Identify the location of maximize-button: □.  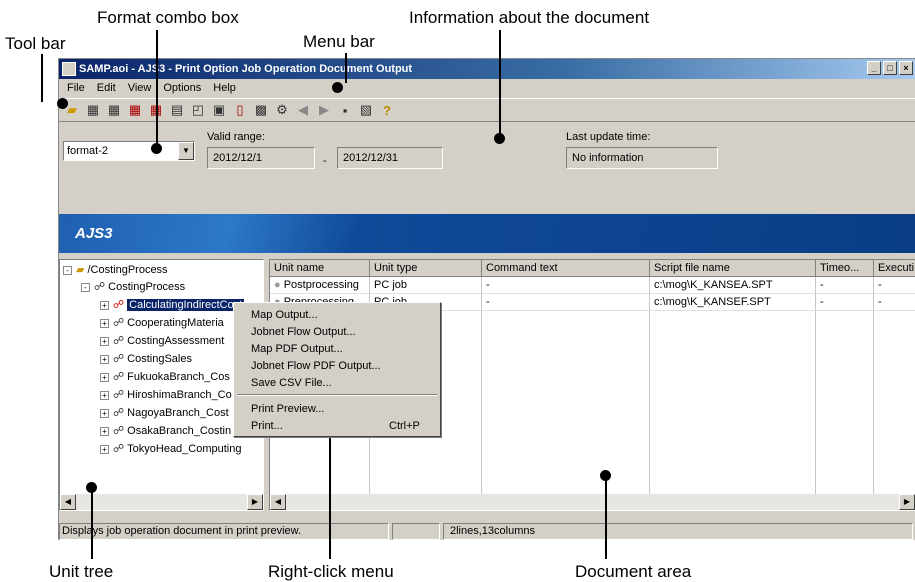
(890, 68).